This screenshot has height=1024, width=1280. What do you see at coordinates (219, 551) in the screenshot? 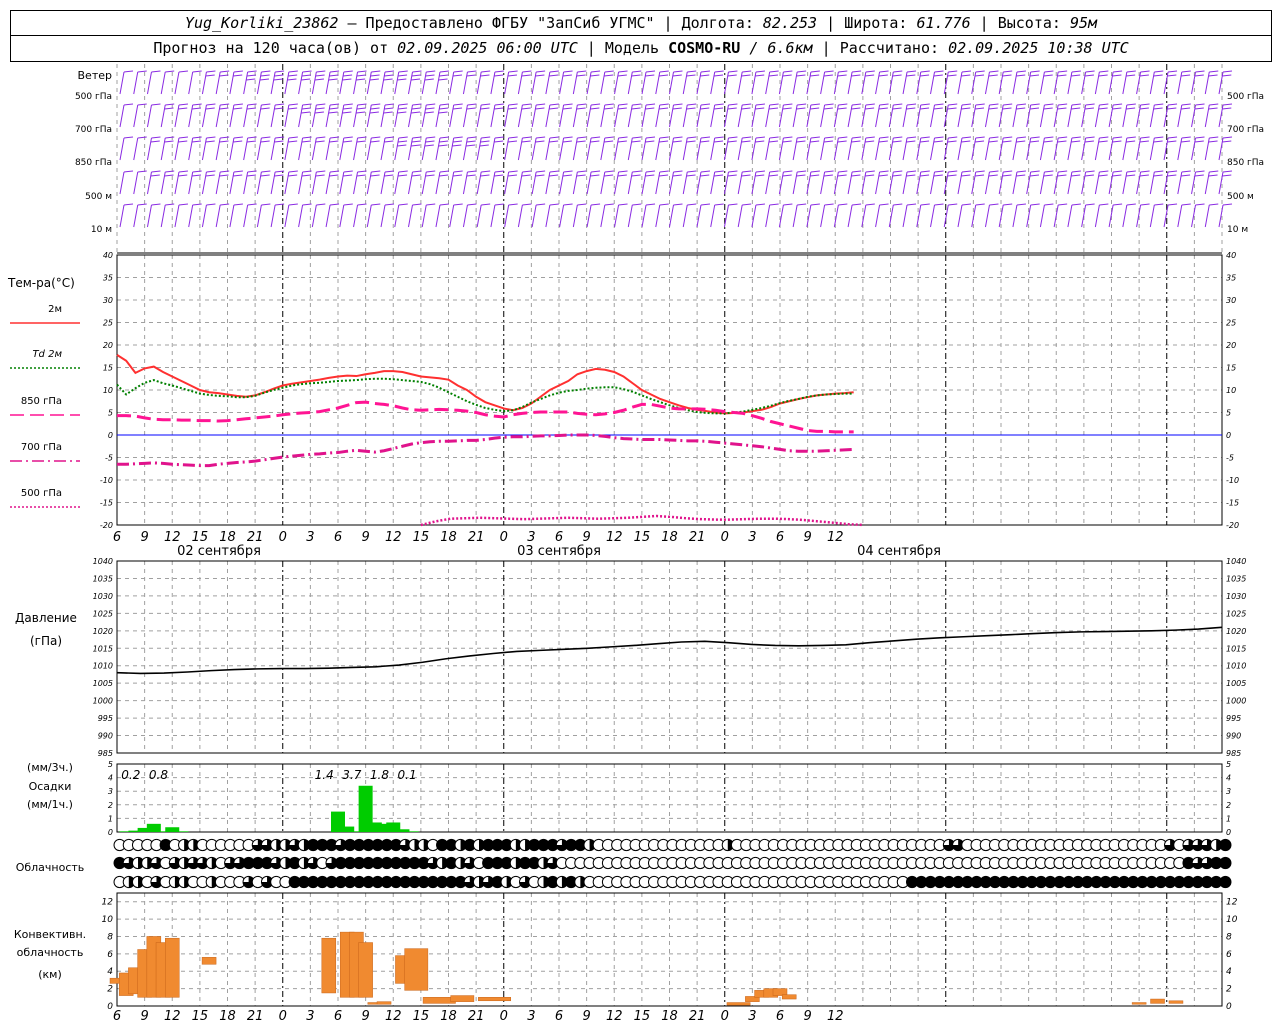
I see `date-label: 02 сентября` at bounding box center [219, 551].